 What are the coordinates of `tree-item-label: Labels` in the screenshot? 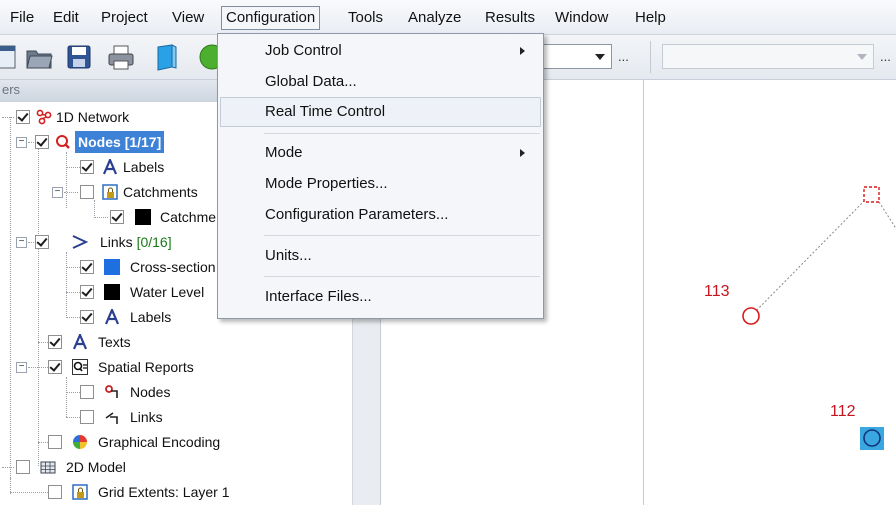 It's located at (151, 317).